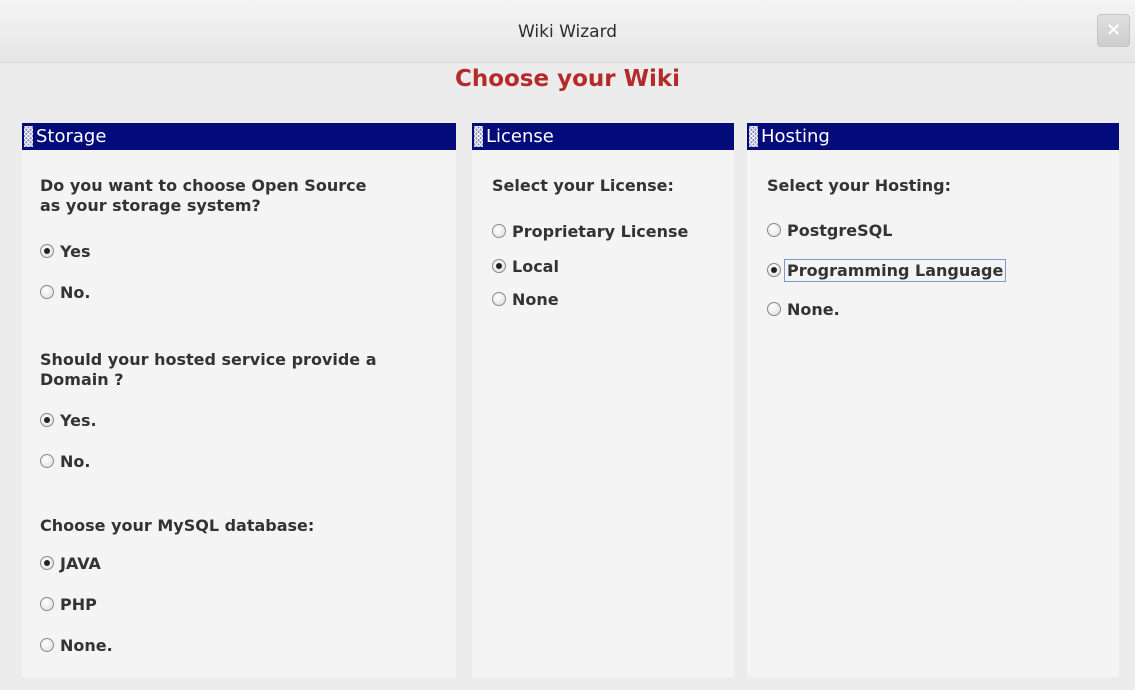  Describe the element at coordinates (840, 230) in the screenshot. I see `radio-label: PostgreSQL` at that location.